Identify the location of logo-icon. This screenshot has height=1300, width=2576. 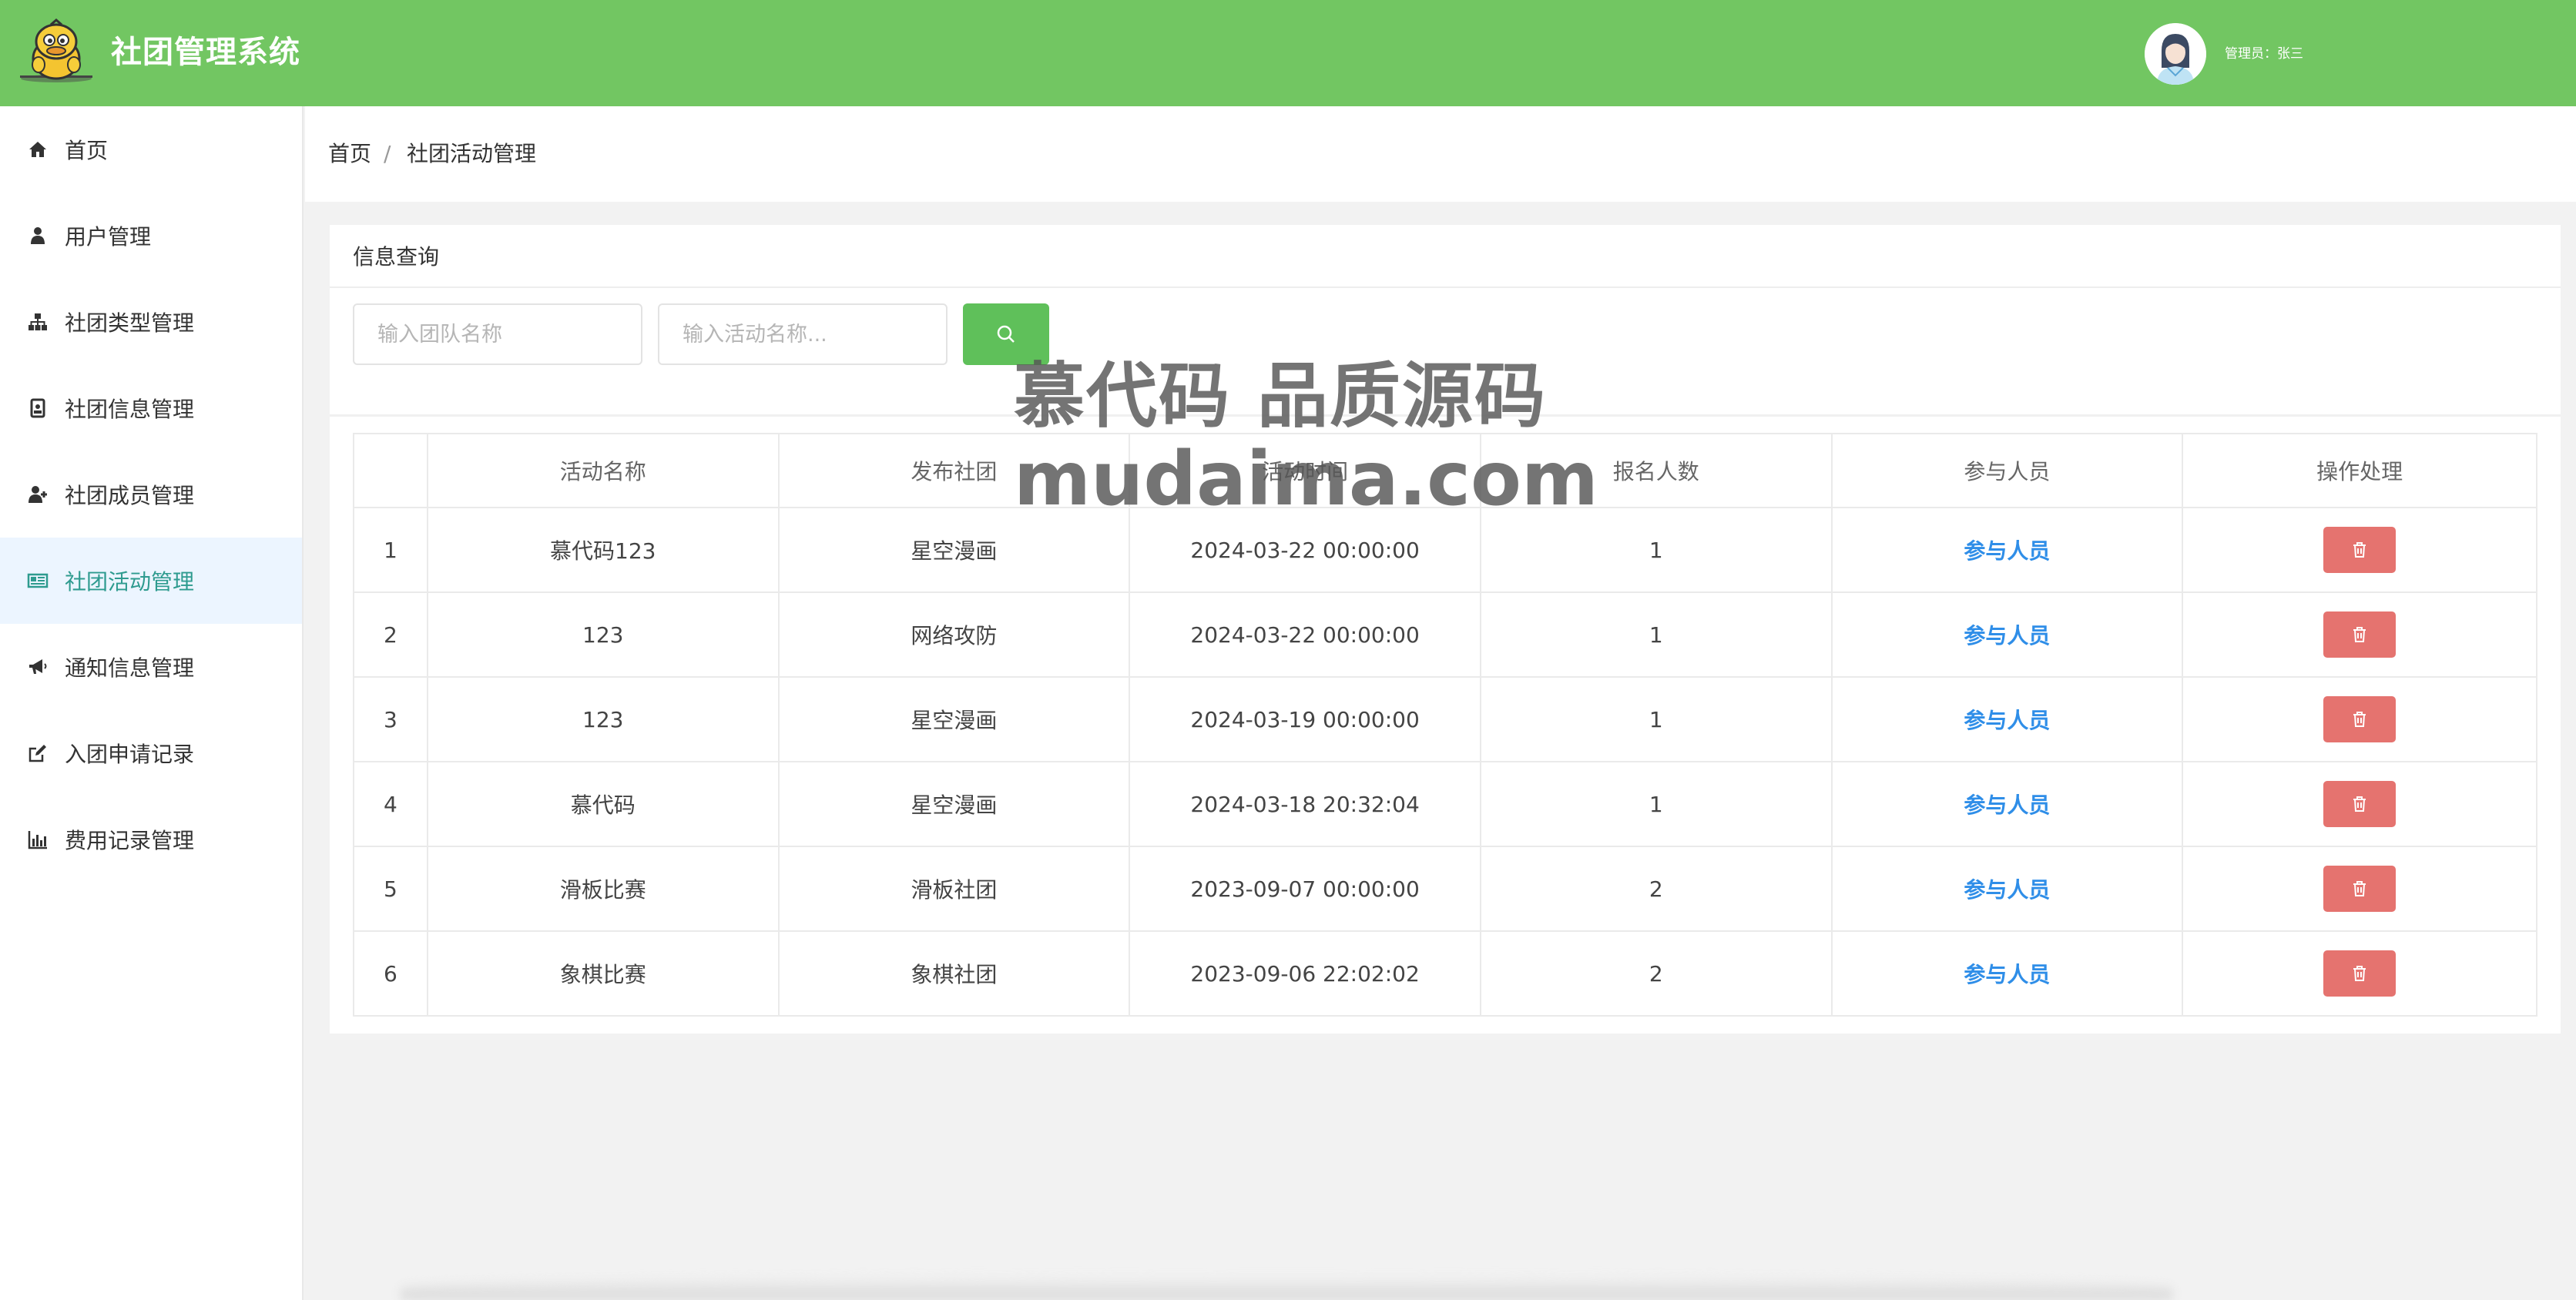
(56, 51).